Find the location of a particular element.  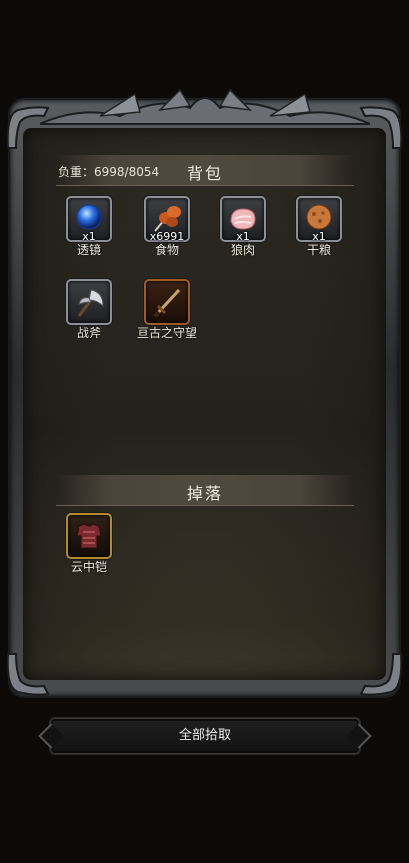

weight-label: 负重： is located at coordinates (76, 172).